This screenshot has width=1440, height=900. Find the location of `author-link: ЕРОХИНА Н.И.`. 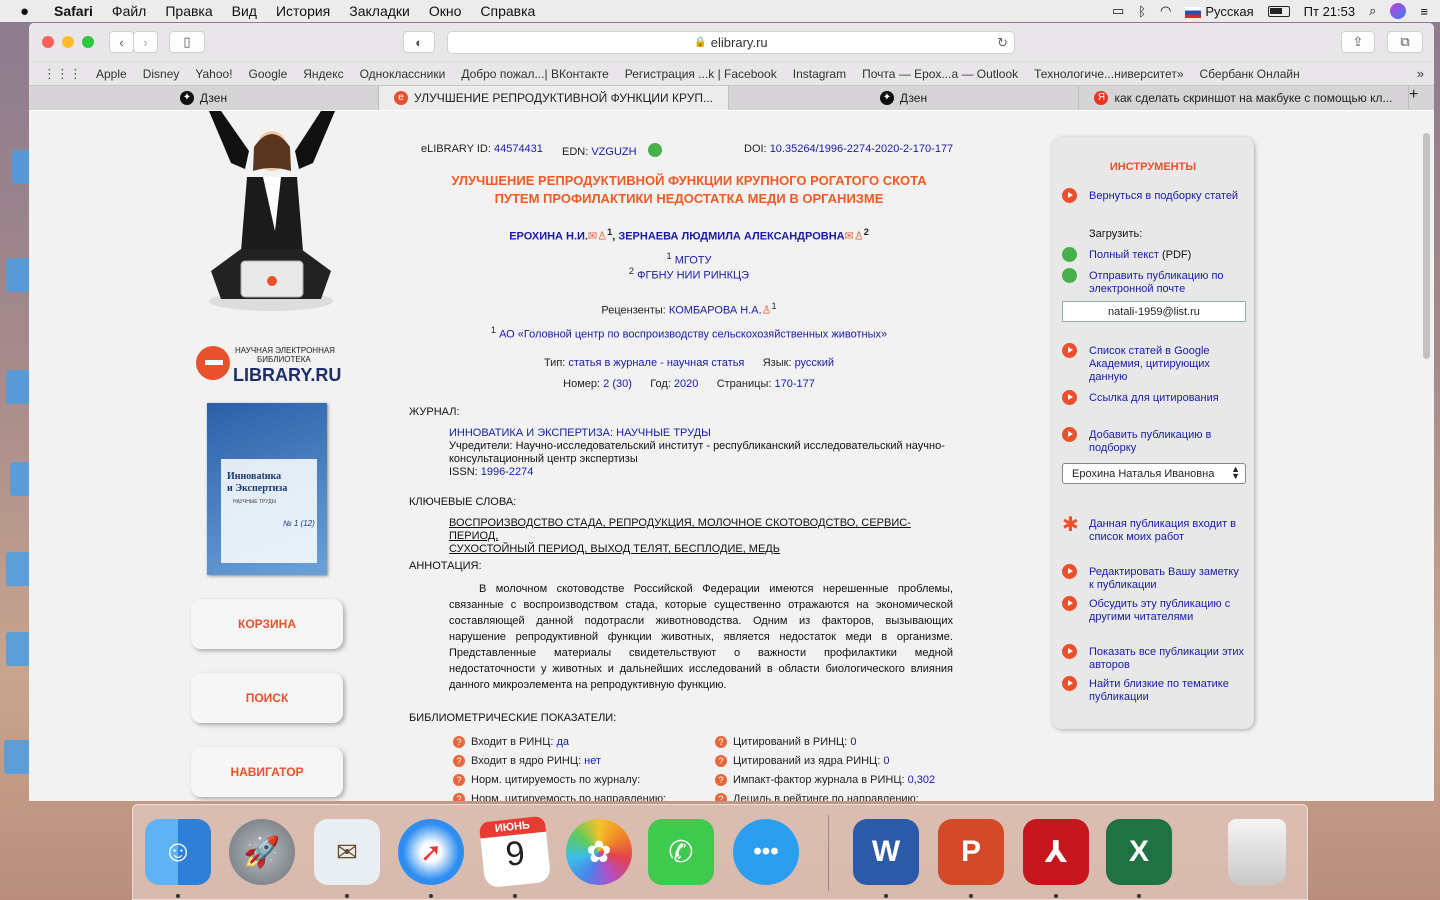

author-link: ЕРОХИНА Н.И. is located at coordinates (548, 237).